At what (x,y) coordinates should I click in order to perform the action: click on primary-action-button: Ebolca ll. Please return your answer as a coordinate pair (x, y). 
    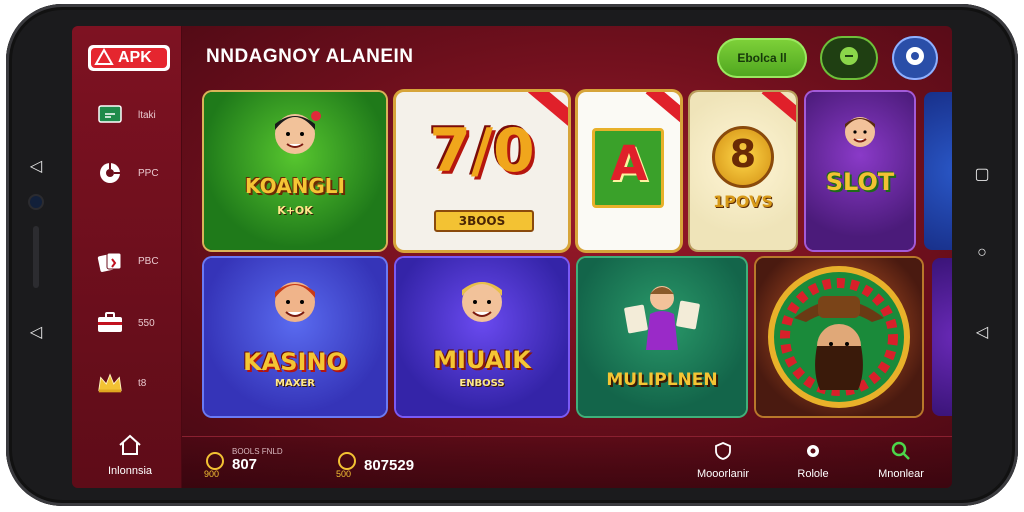
    Looking at the image, I should click on (762, 58).